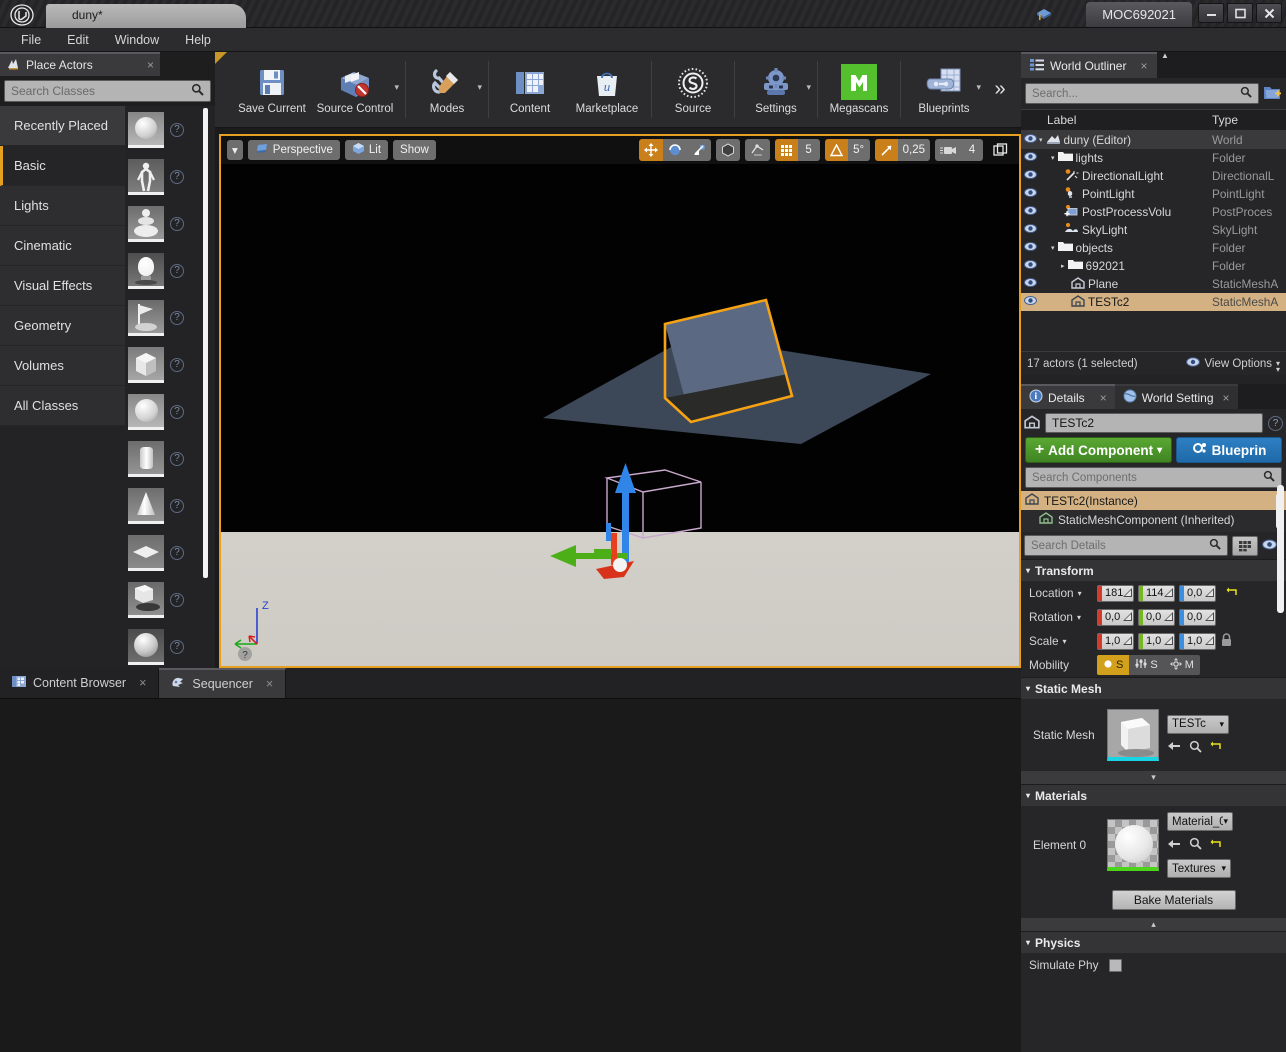 The height and width of the screenshot is (1052, 1286). I want to click on browse-icon, so click(1195, 748).